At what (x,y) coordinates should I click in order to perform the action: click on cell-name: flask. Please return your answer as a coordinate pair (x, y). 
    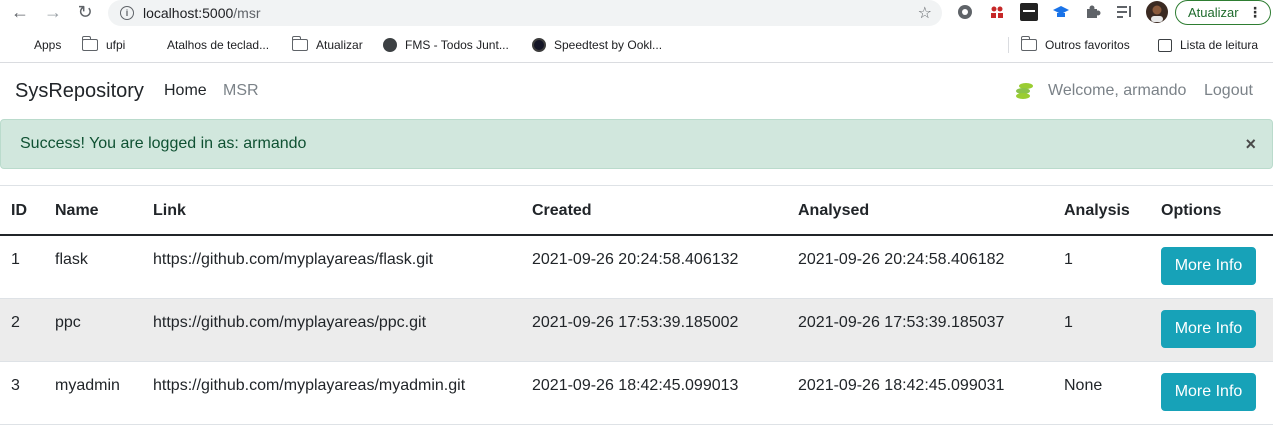
    Looking at the image, I should click on (71, 259).